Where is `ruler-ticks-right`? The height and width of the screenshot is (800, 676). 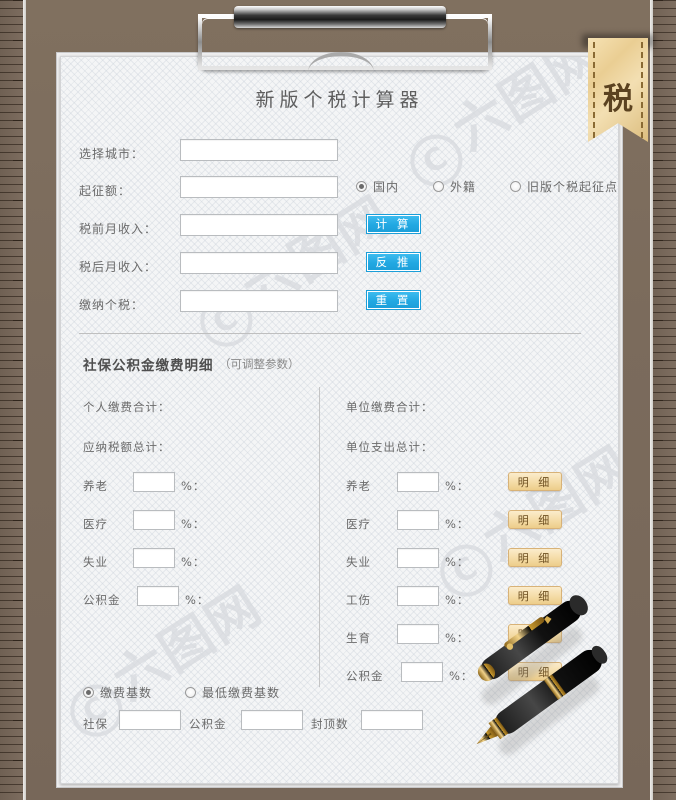
ruler-ticks-right is located at coordinates (663, 400).